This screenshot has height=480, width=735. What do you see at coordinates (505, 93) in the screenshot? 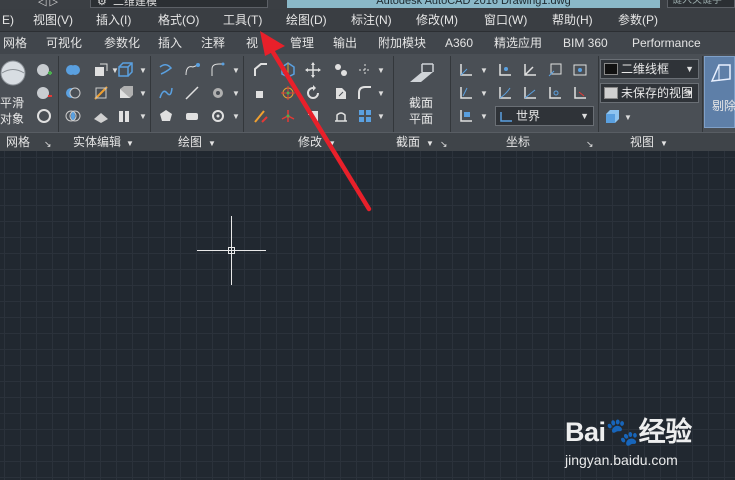
I see `ucs-origin-icon` at bounding box center [505, 93].